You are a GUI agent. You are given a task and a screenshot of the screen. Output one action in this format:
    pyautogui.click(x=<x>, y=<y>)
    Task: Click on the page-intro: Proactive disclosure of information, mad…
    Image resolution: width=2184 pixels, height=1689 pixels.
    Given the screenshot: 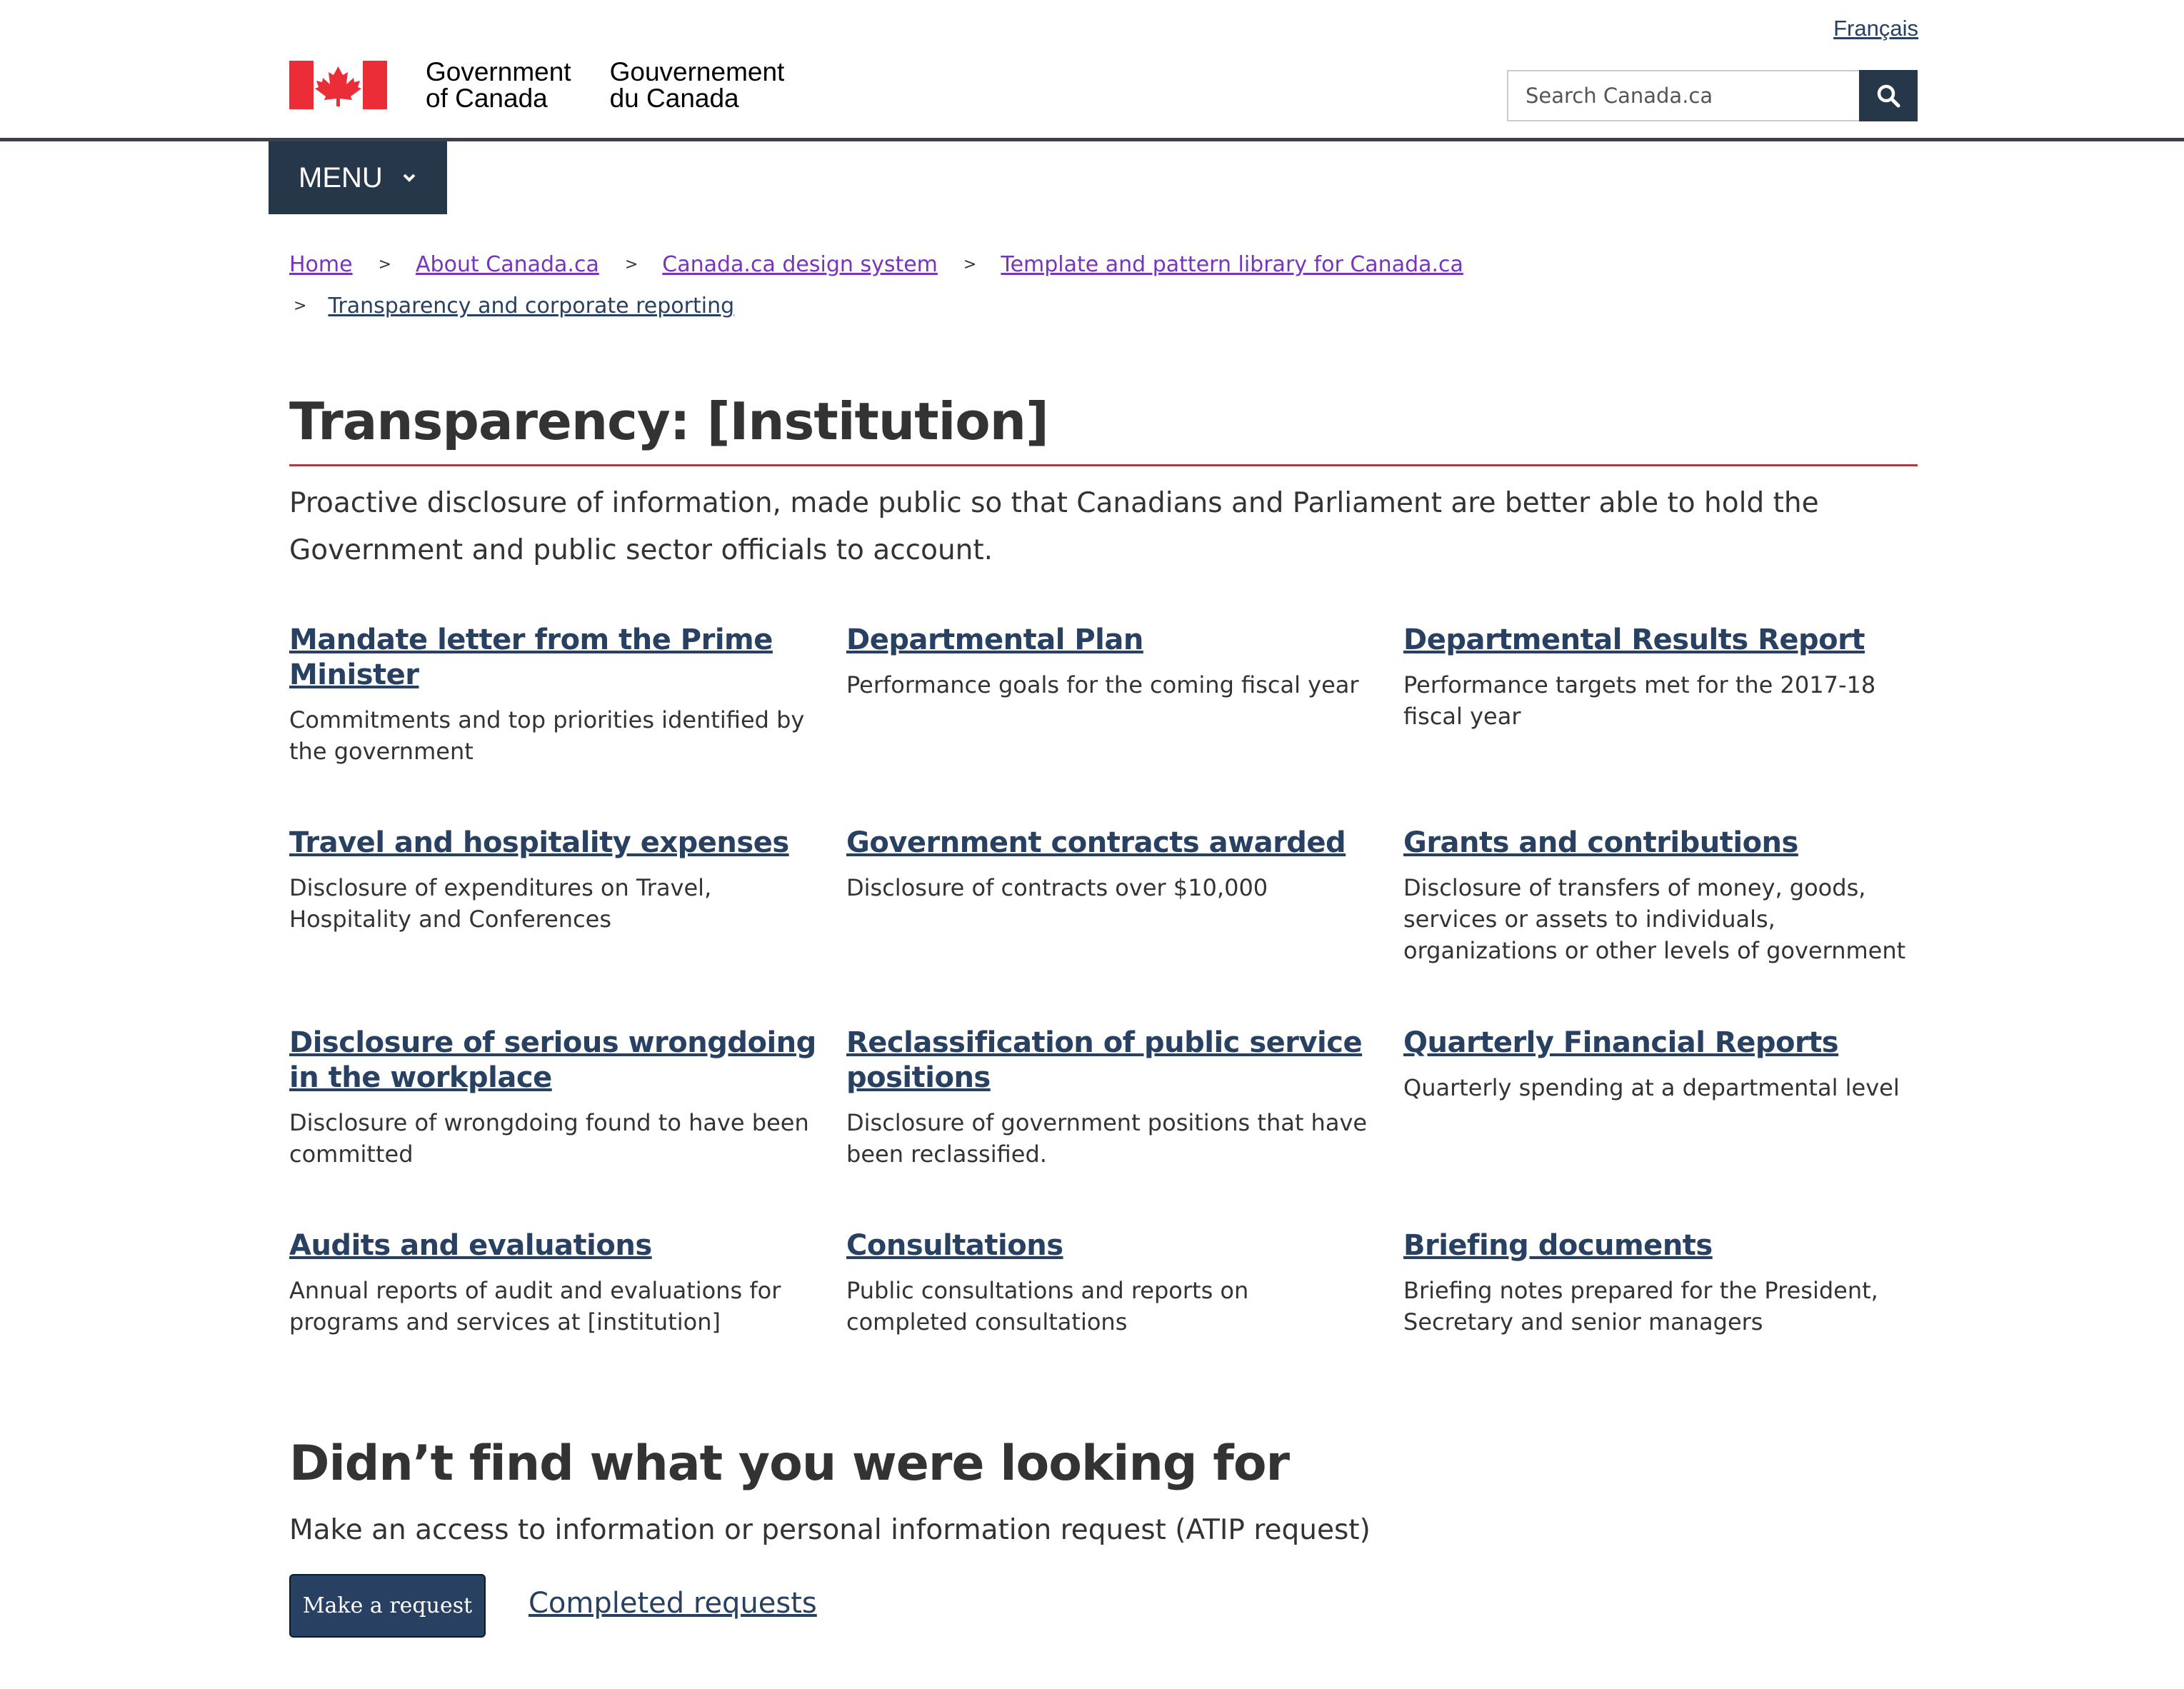 What is the action you would take?
    pyautogui.click(x=1054, y=527)
    